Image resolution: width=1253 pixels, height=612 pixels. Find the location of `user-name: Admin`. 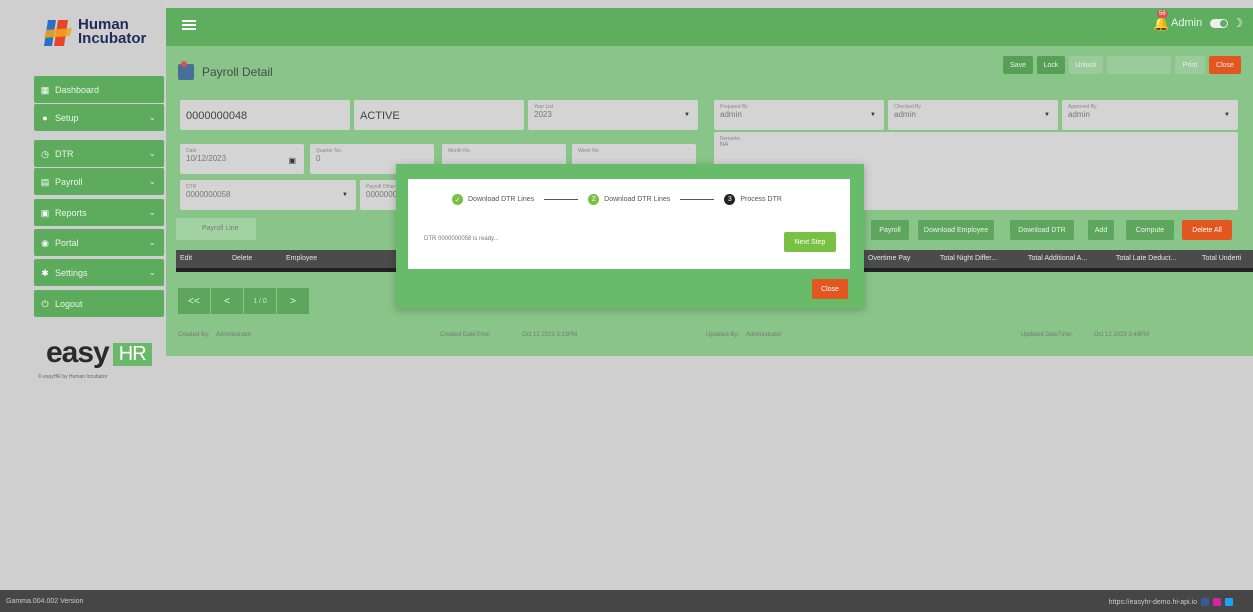

user-name: Admin is located at coordinates (1186, 23).